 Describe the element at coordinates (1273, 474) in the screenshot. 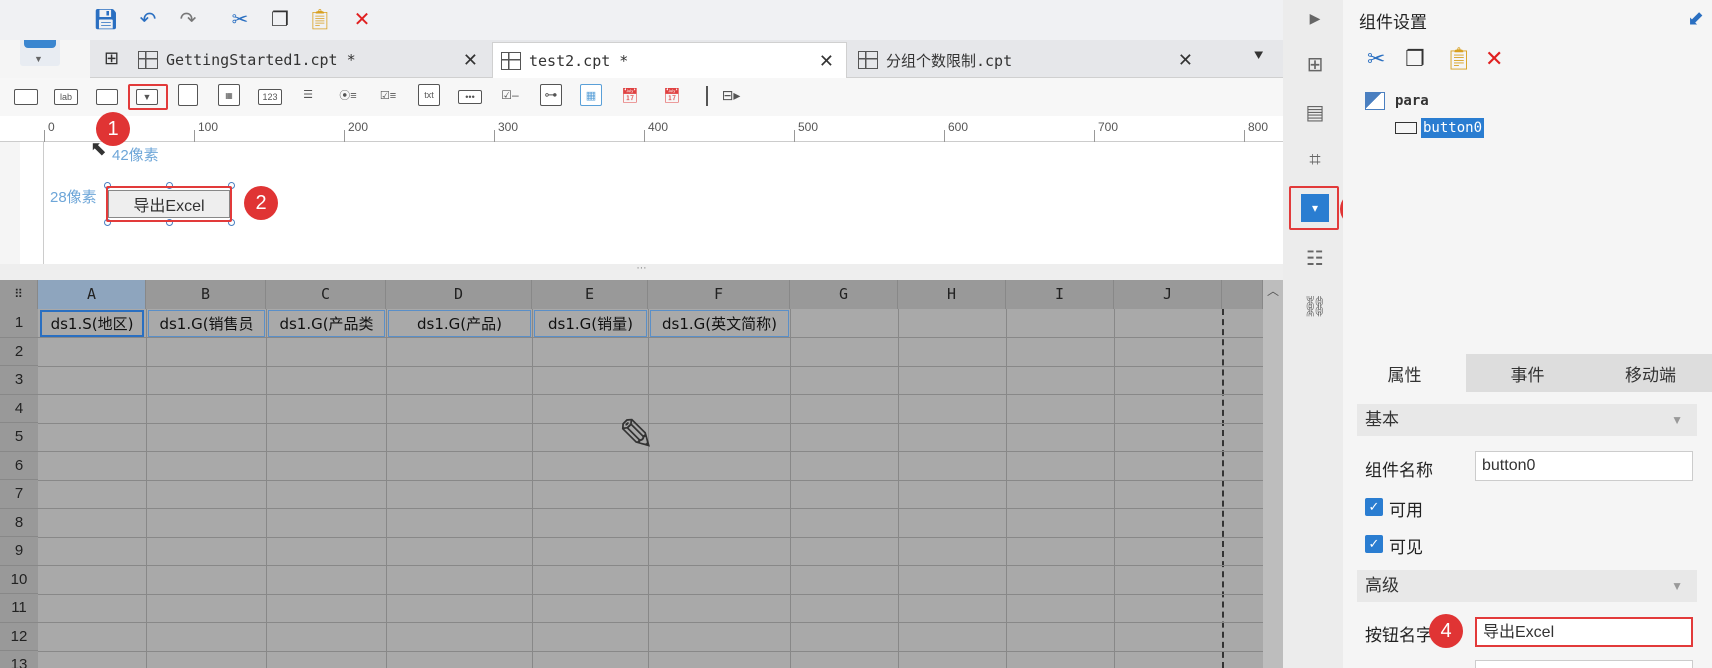

I see `vertical-scrollbar: ︿` at that location.